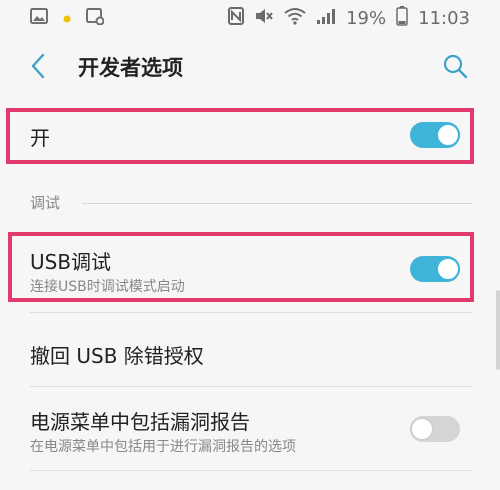  Describe the element at coordinates (39, 18) in the screenshot. I see `image-icon` at that location.